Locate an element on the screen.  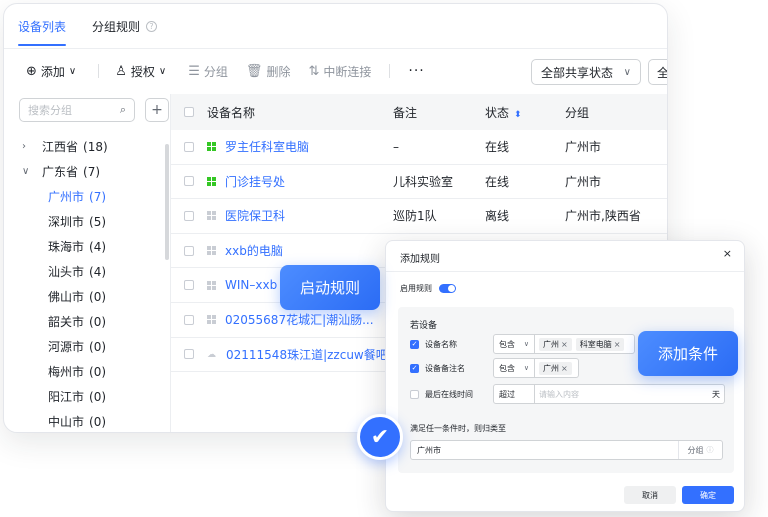
cancel-button: 取消 is located at coordinates (650, 495).